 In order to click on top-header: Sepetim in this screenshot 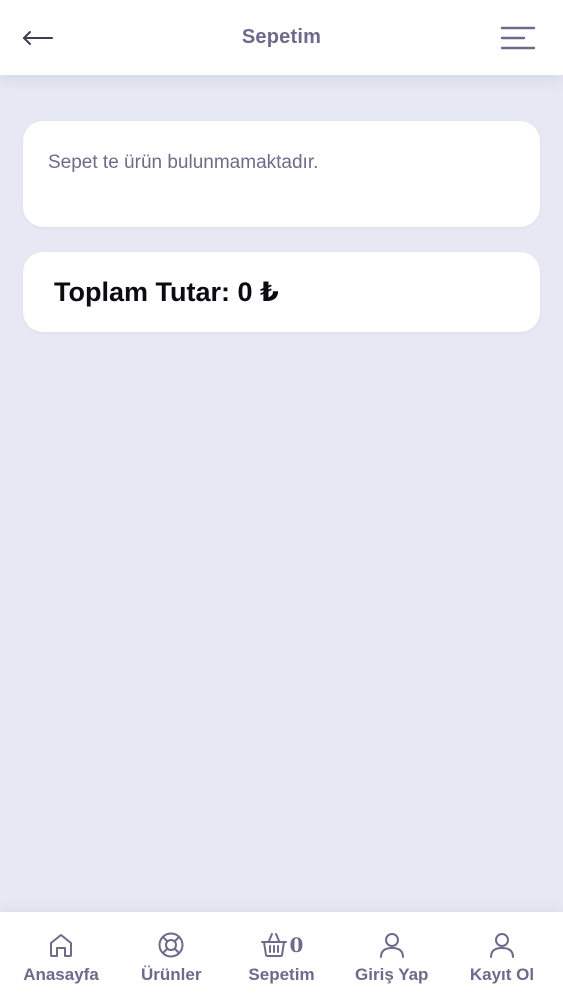, I will do `click(281, 37)`.